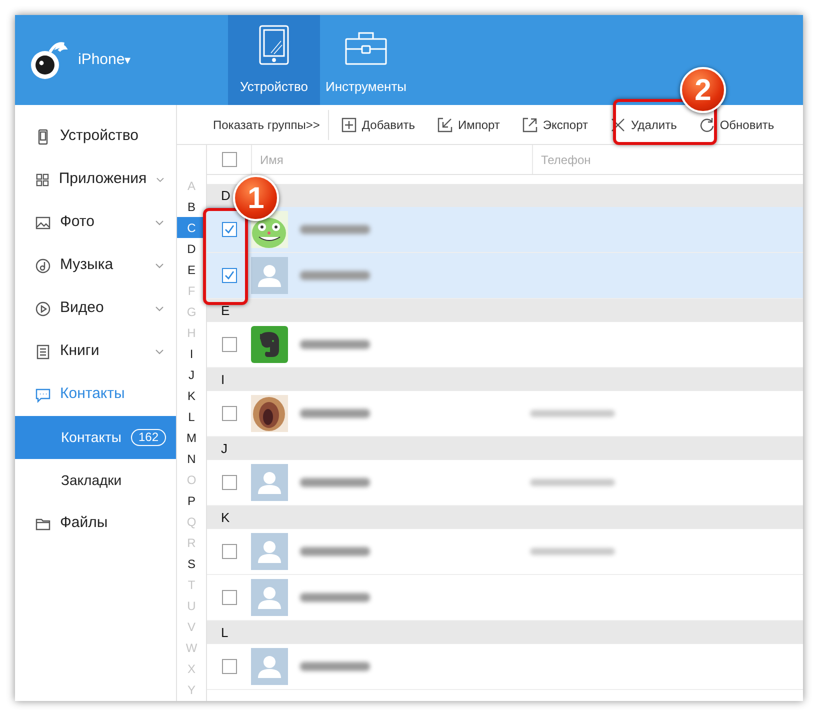  What do you see at coordinates (618, 124) in the screenshot?
I see `close-icon` at bounding box center [618, 124].